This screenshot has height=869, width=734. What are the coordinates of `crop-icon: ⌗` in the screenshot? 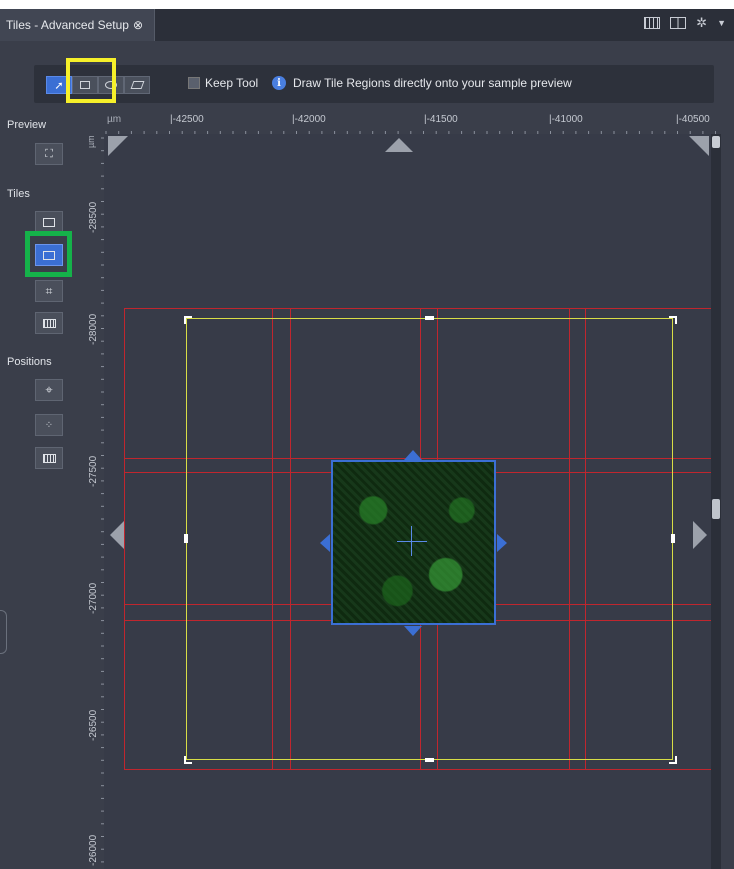 It's located at (49, 290).